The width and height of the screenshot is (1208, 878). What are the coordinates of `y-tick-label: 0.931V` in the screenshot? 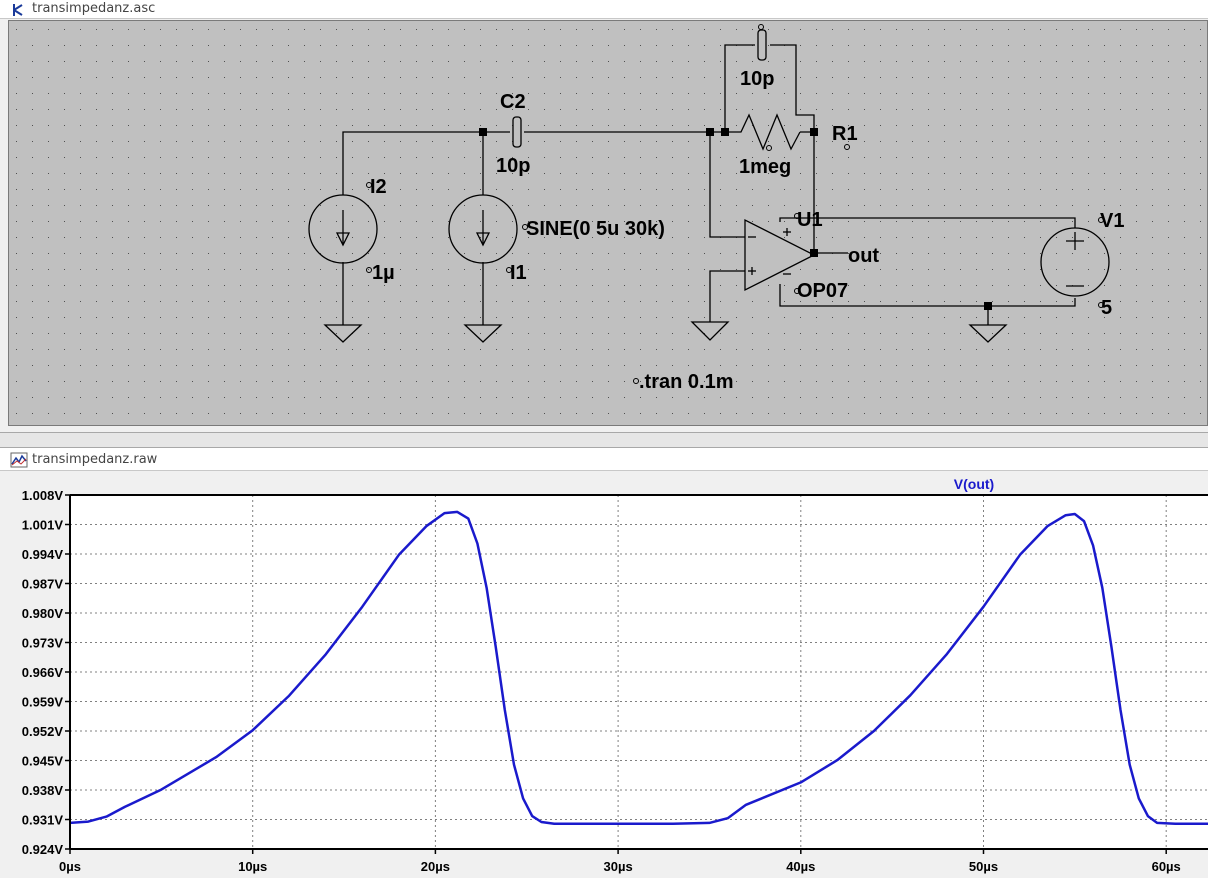 It's located at (43, 820).